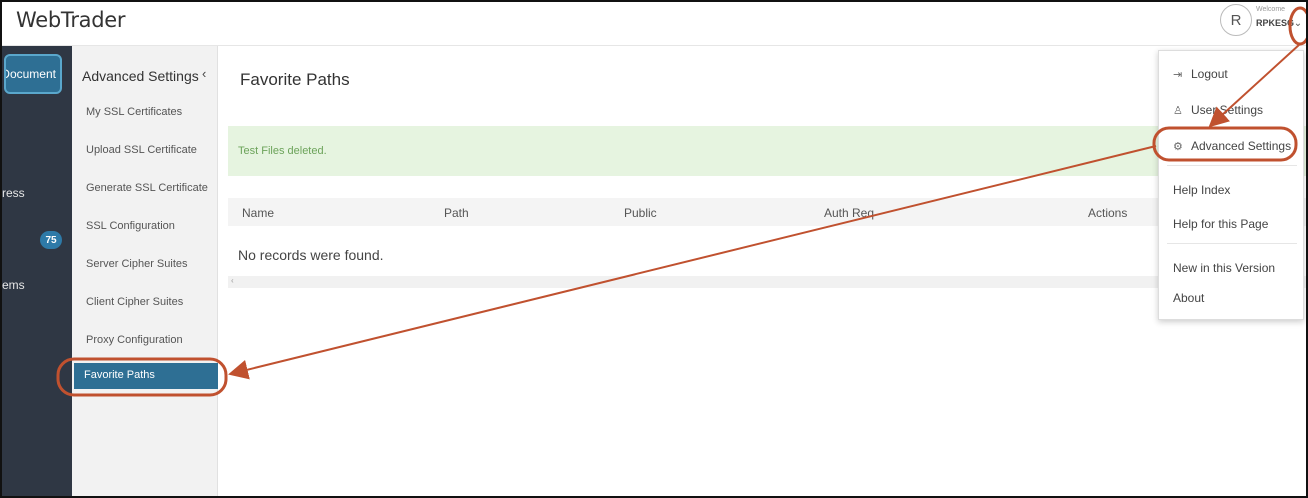 The height and width of the screenshot is (498, 1308). Describe the element at coordinates (1236, 20) in the screenshot. I see `avatar: R` at that location.